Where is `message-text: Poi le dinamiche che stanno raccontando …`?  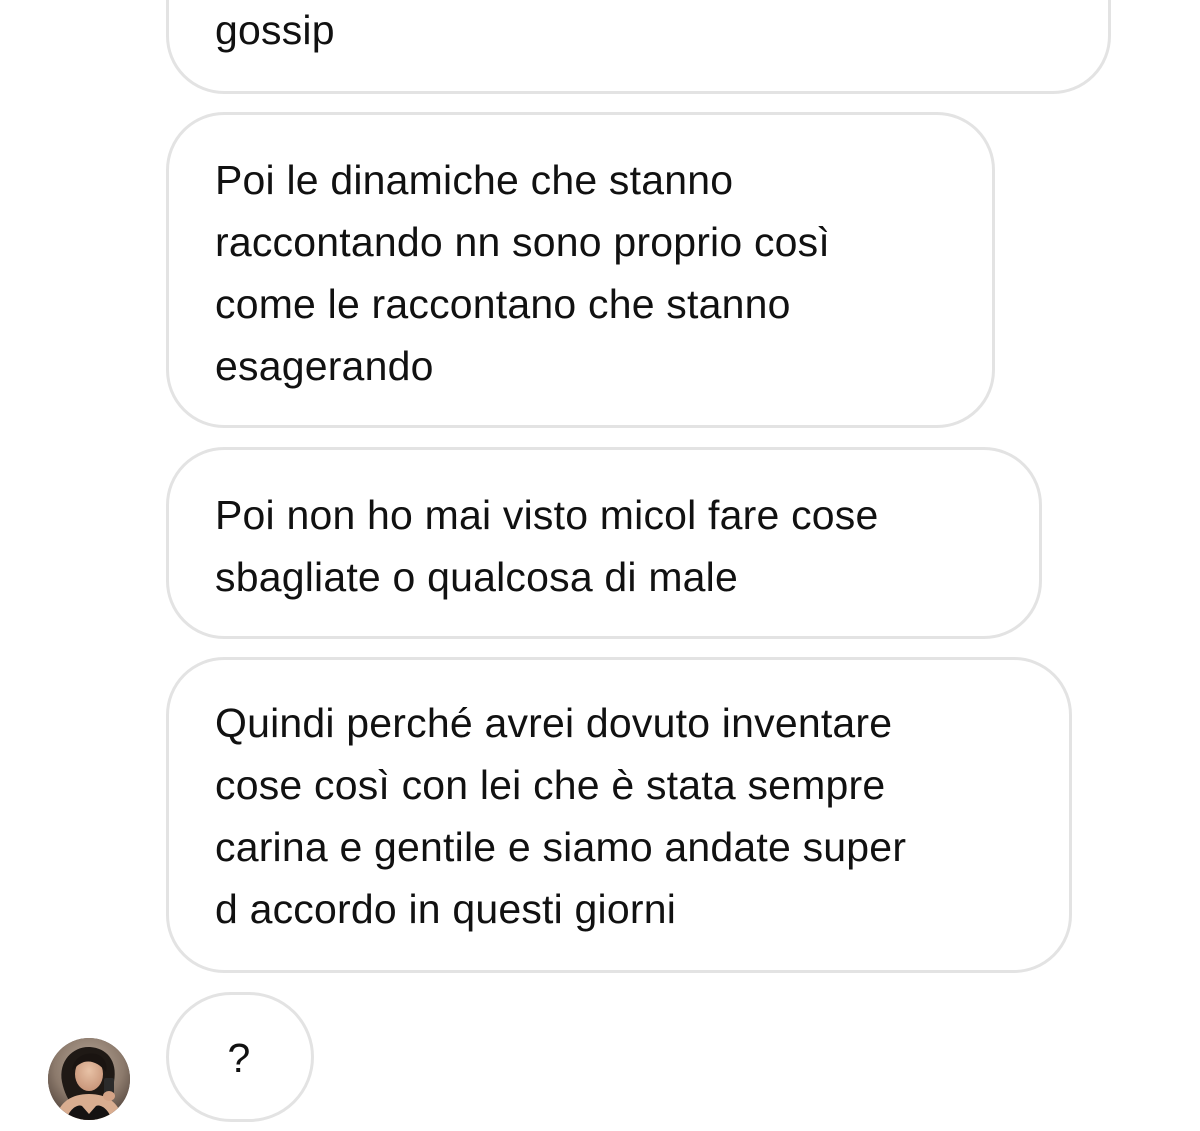 message-text: Poi le dinamiche che stanno raccontando … is located at coordinates (522, 273).